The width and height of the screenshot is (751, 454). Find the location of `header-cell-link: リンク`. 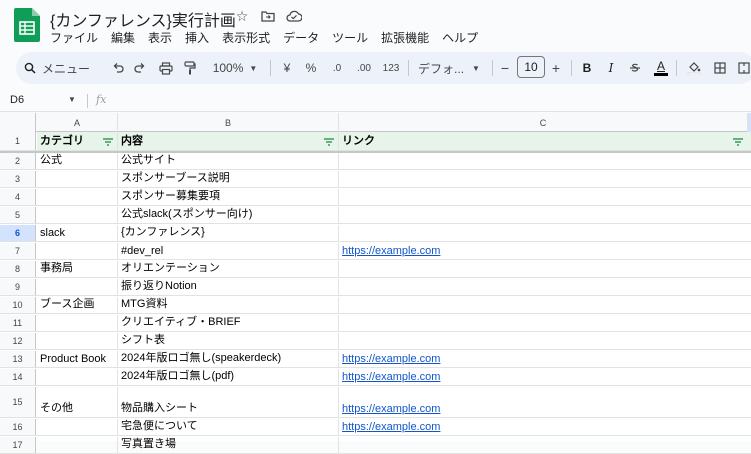

header-cell-link: リンク is located at coordinates (545, 141).